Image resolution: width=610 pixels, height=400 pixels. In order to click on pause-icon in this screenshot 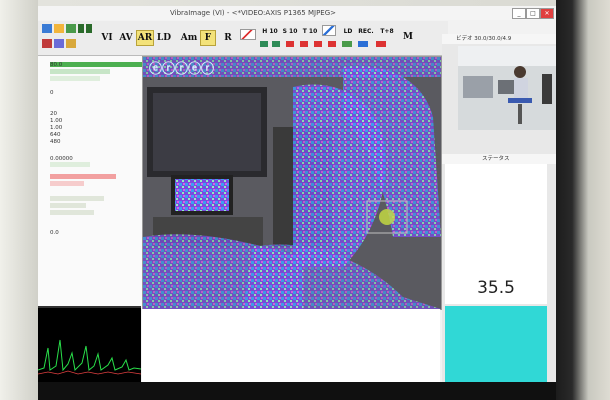, I will do `click(89, 28)`.